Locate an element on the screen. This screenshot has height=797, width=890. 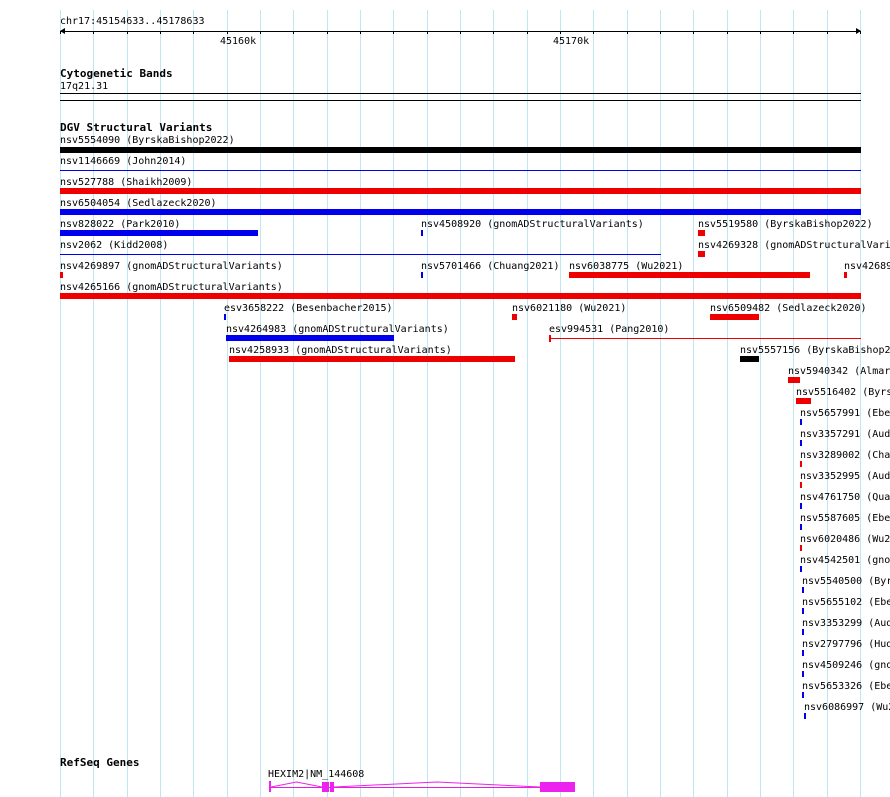
gene-intron-chevrons is located at coordinates (405, 784).